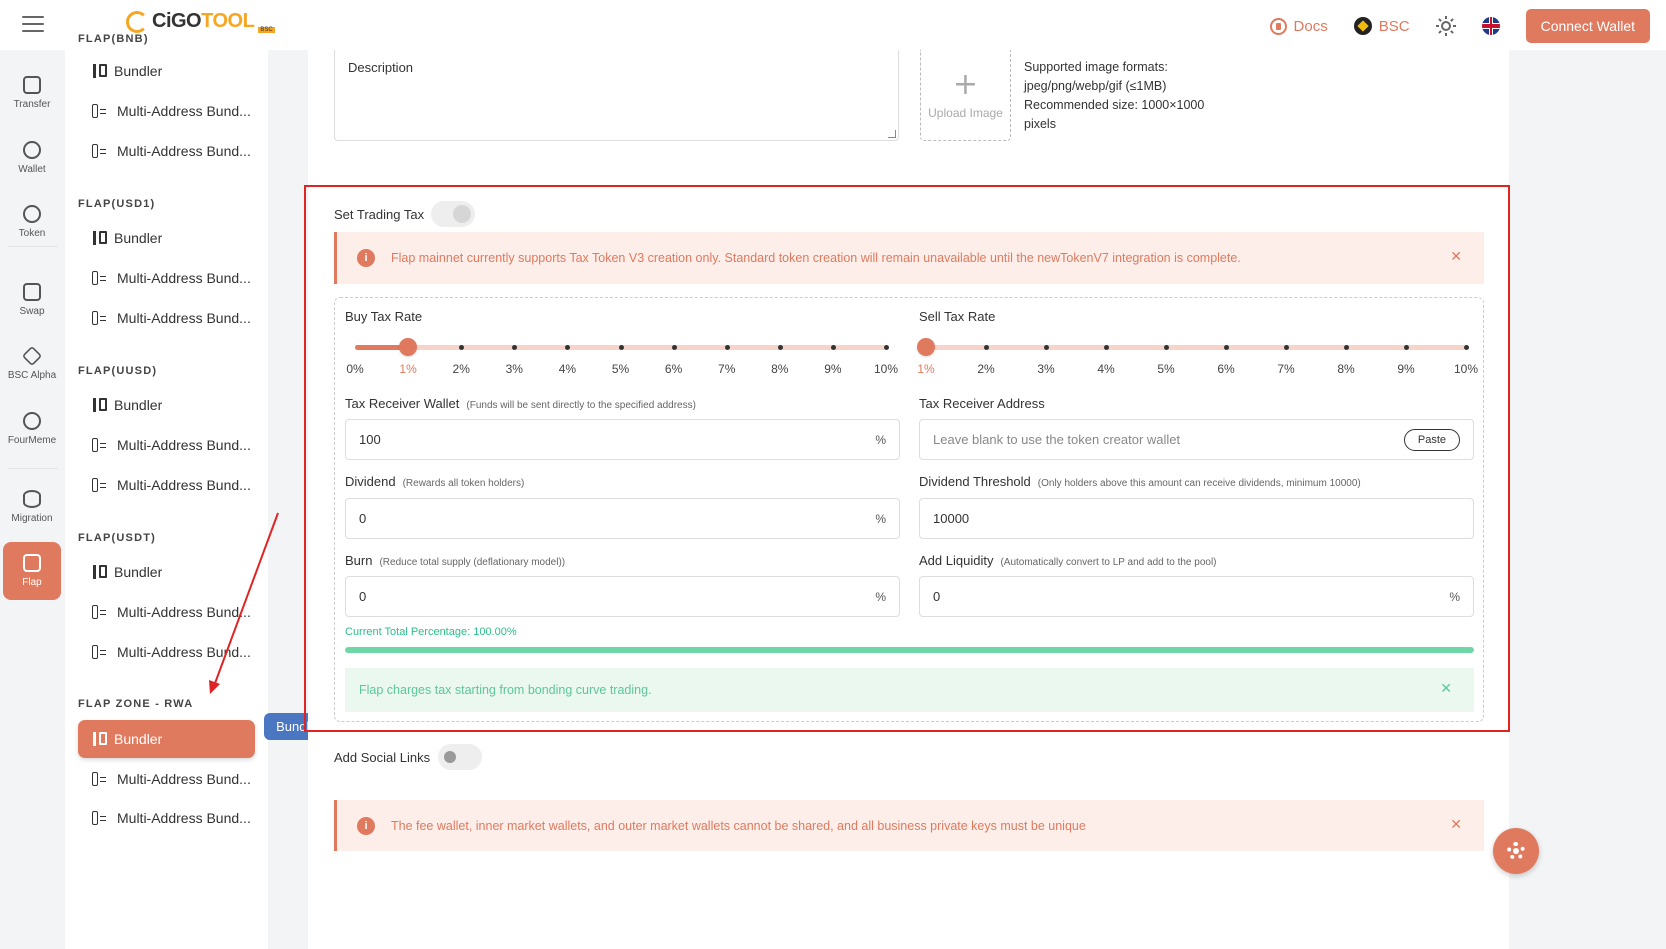 This screenshot has width=1666, height=949. I want to click on theme-toggle-sun-icon, so click(1445, 26).